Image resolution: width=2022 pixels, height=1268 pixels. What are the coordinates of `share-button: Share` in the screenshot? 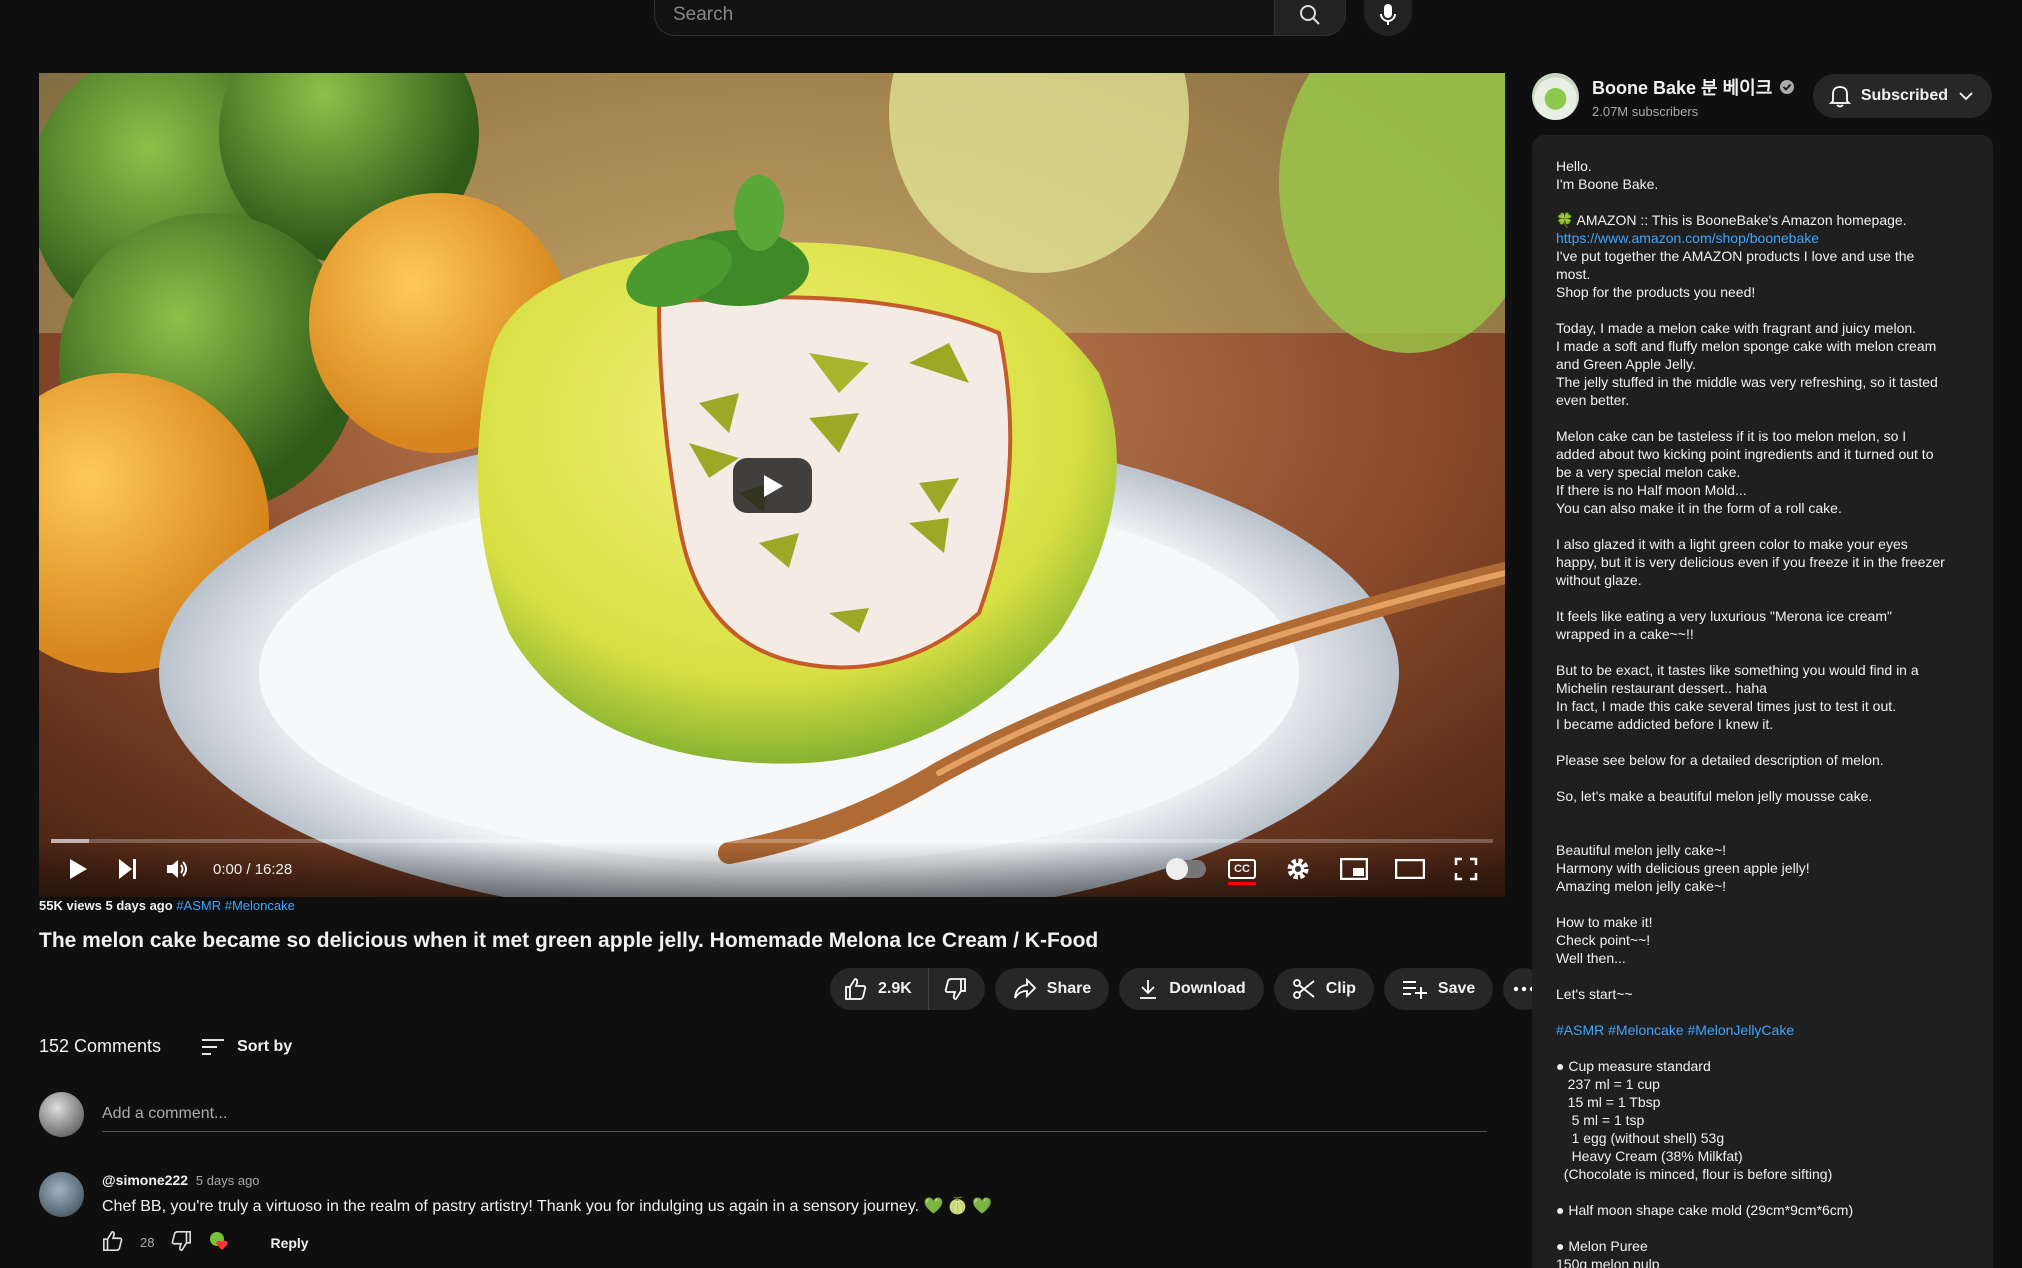 It's located at (1052, 989).